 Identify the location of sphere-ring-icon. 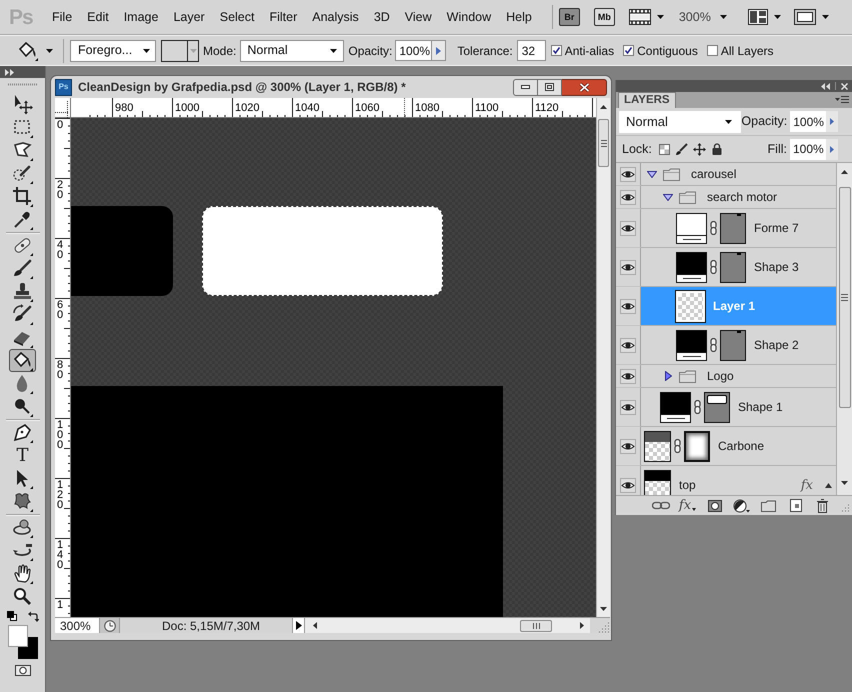
(22, 527).